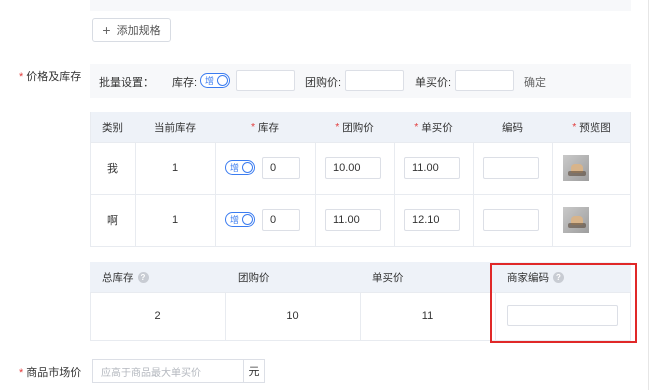 The height and width of the screenshot is (390, 658). What do you see at coordinates (138, 31) in the screenshot?
I see `add-spec-label: 添加规格` at bounding box center [138, 31].